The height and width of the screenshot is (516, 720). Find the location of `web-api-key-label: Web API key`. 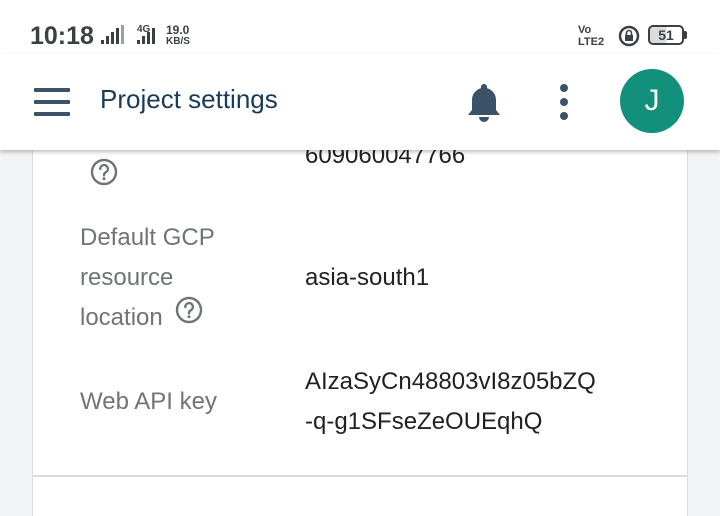

web-api-key-label: Web API key is located at coordinates (148, 401).